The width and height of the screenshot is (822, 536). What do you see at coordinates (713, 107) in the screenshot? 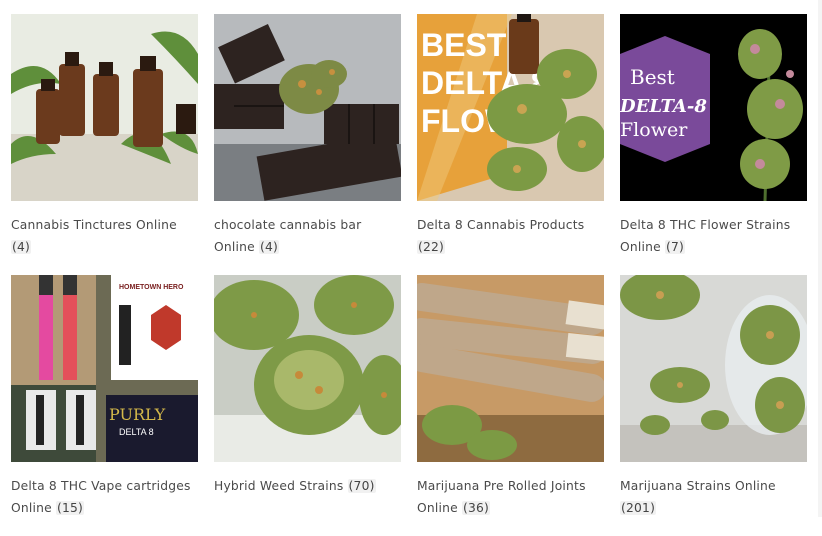
I see `delta8-flower-image: Best DELTA-8 Flower` at bounding box center [713, 107].